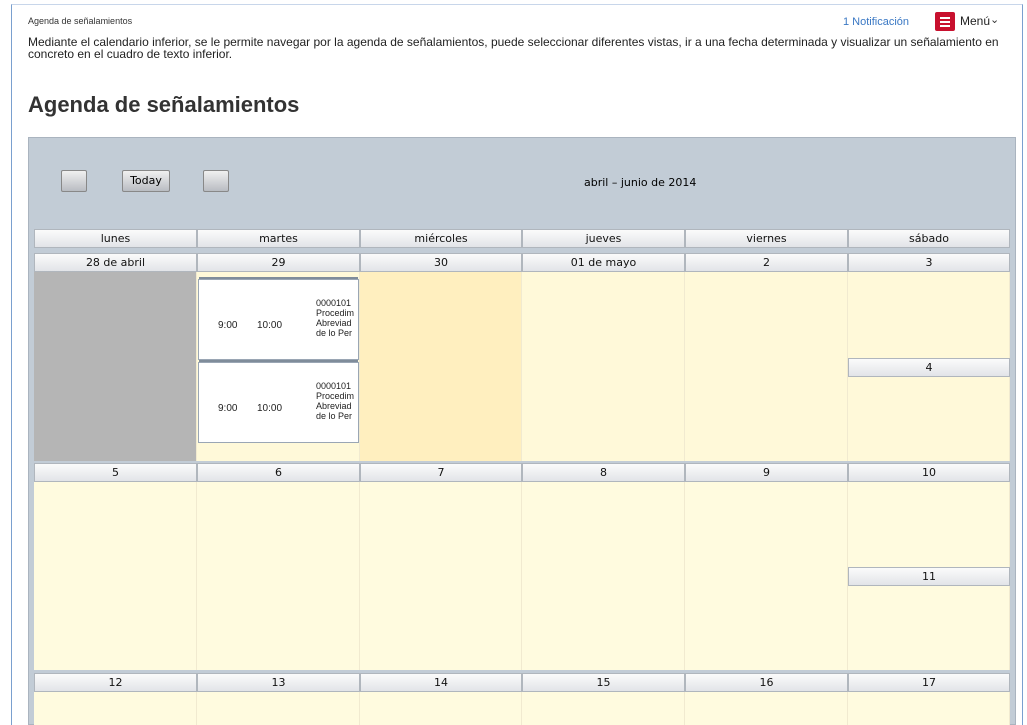  I want to click on weekday-header: miércoles, so click(441, 238).